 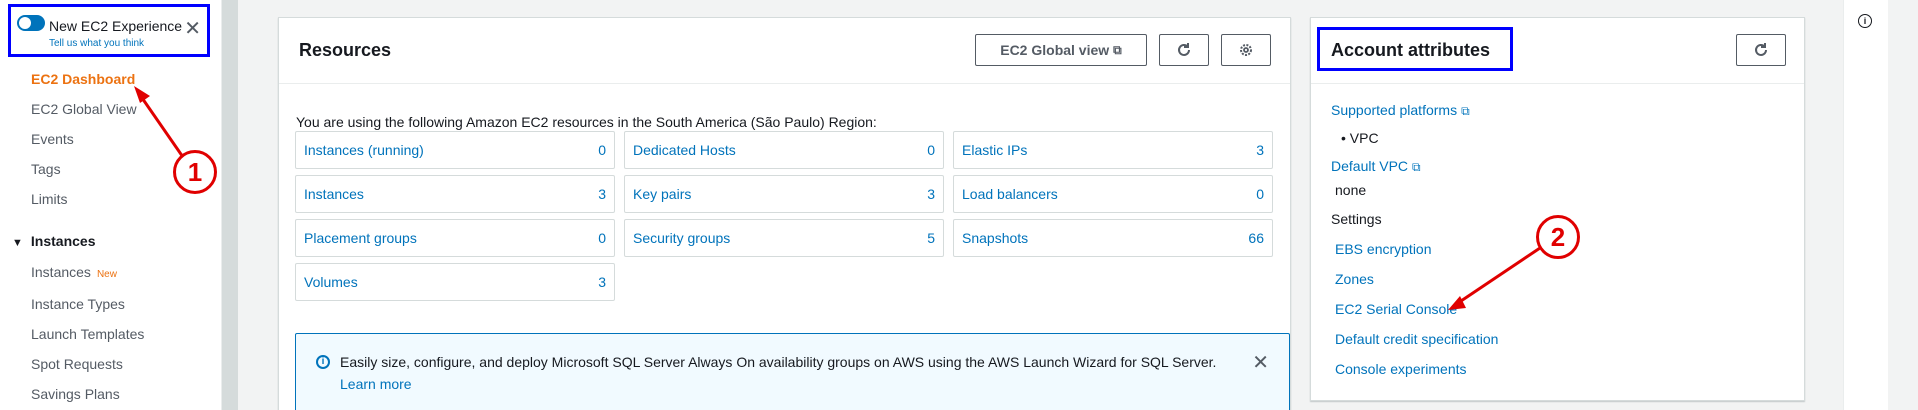 What do you see at coordinates (78, 304) in the screenshot?
I see `sidebar-item-instance-types: Instance Types` at bounding box center [78, 304].